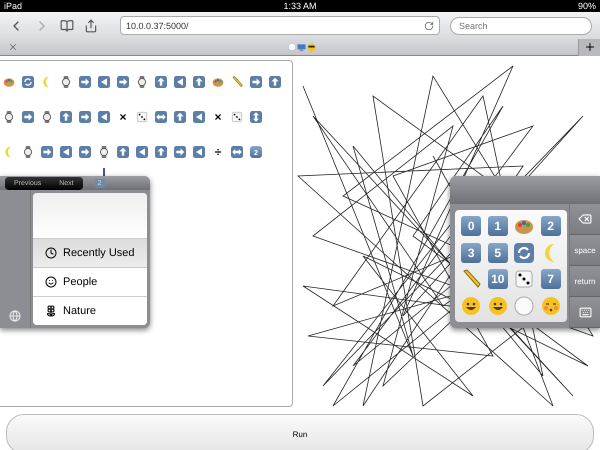  I want to click on flower-icon, so click(51, 311).